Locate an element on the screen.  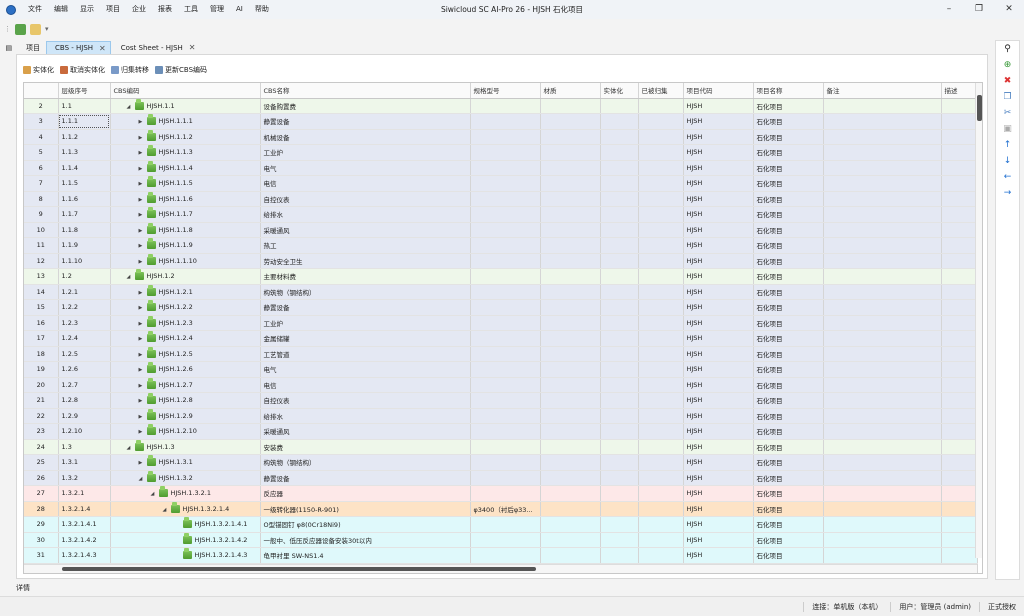
cbs-code-cell: ▶ HJSH.1.2.10 is located at coordinates (185, 431).